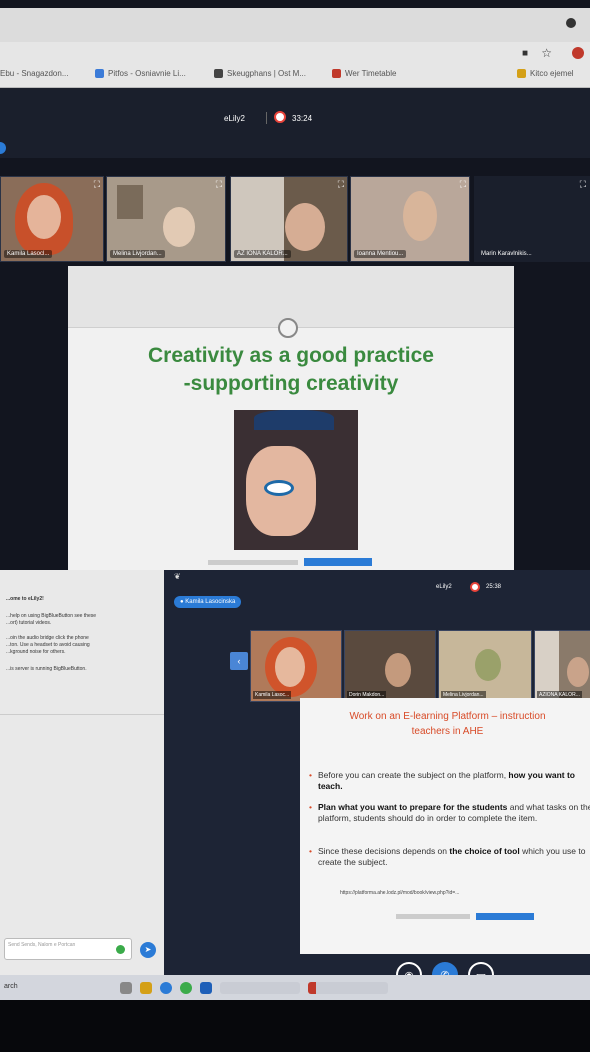 This screenshot has height=1052, width=590. Describe the element at coordinates (82, 714) in the screenshot. I see `chat-divider` at that location.